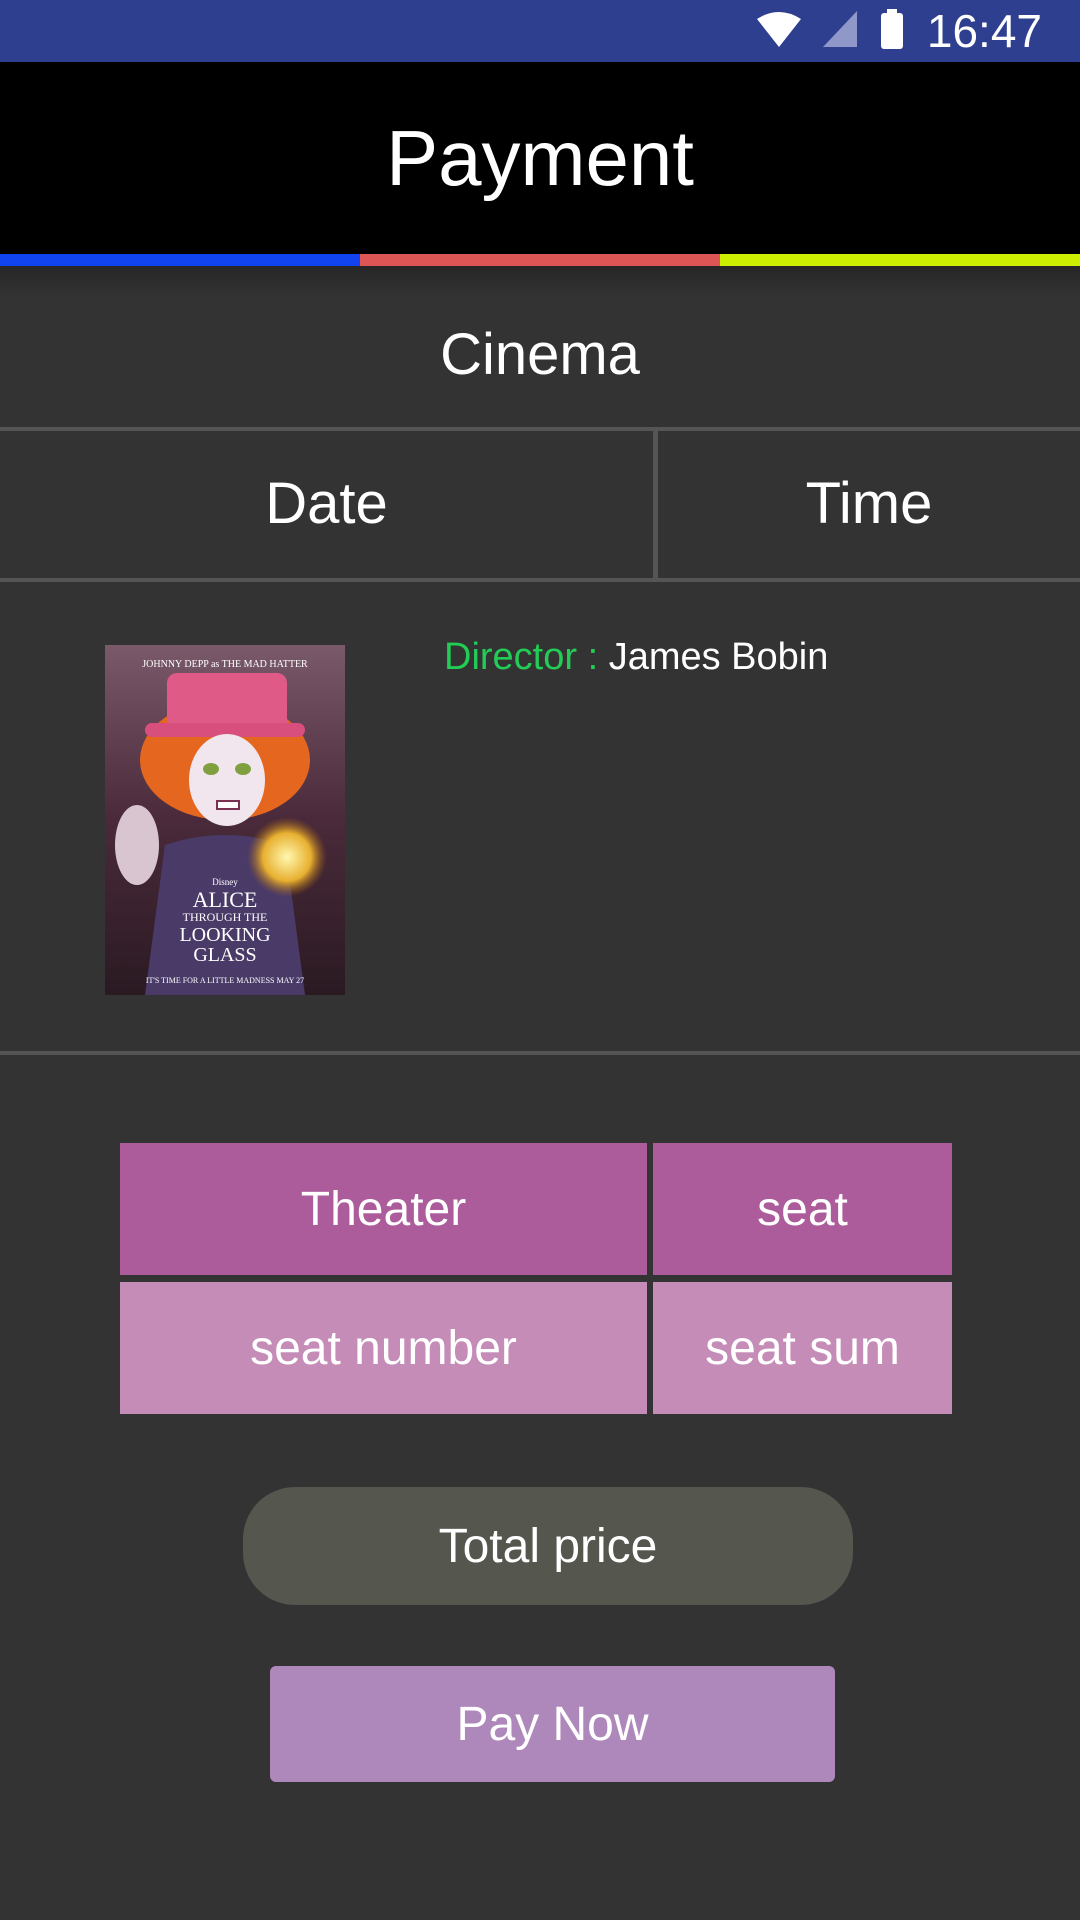 The height and width of the screenshot is (1920, 1080). I want to click on director-name: James Bobin, so click(718, 657).